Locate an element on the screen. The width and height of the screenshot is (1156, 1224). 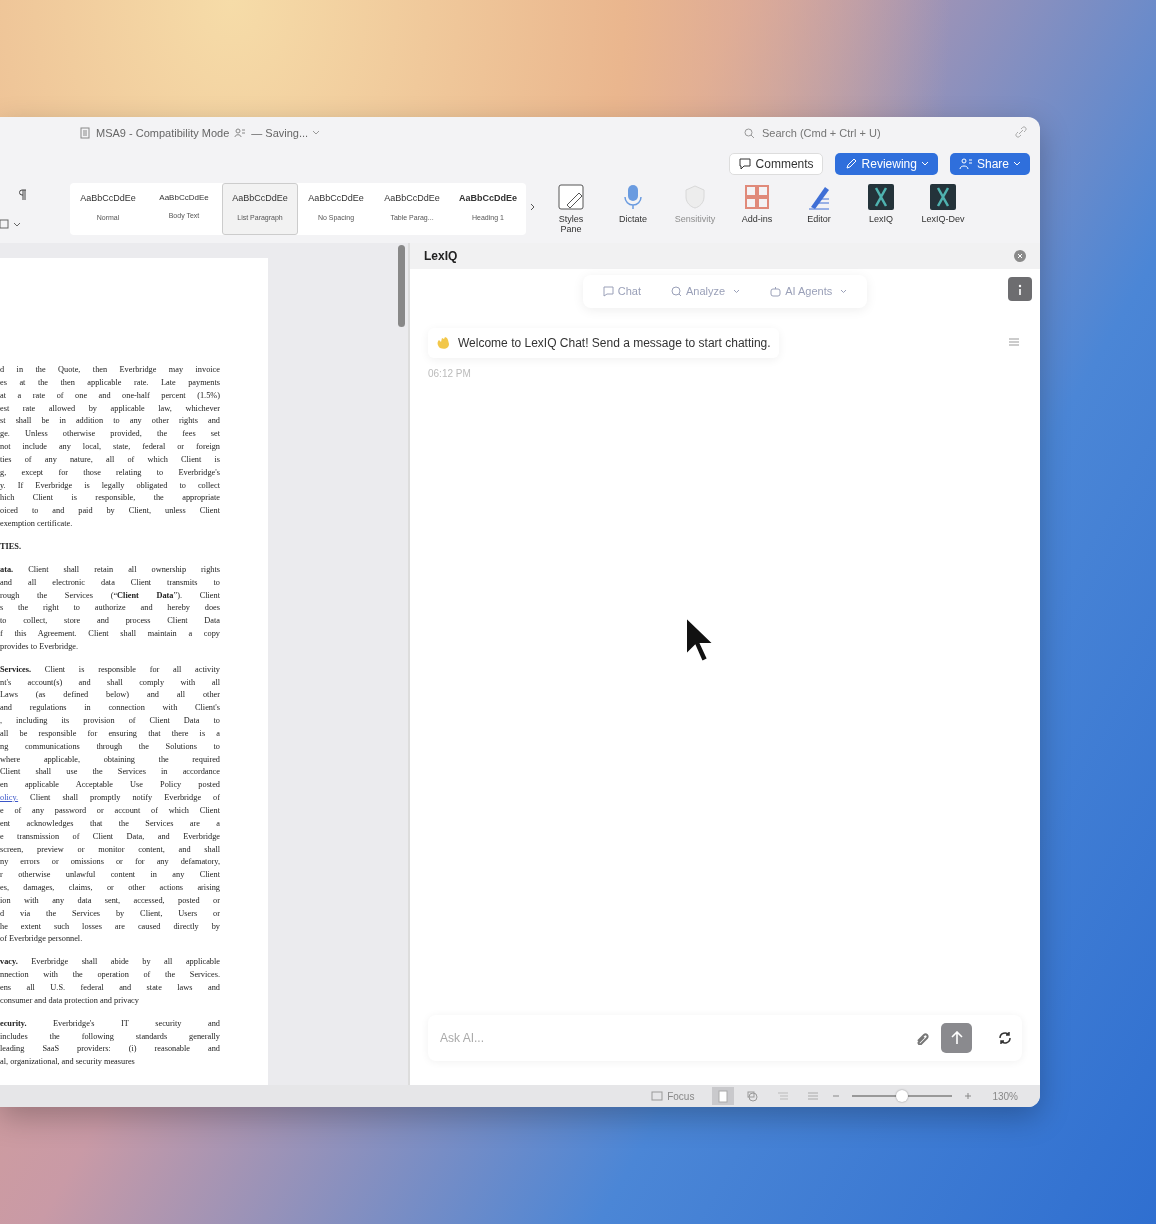
paperclip-icon is located at coordinates (922, 1038).